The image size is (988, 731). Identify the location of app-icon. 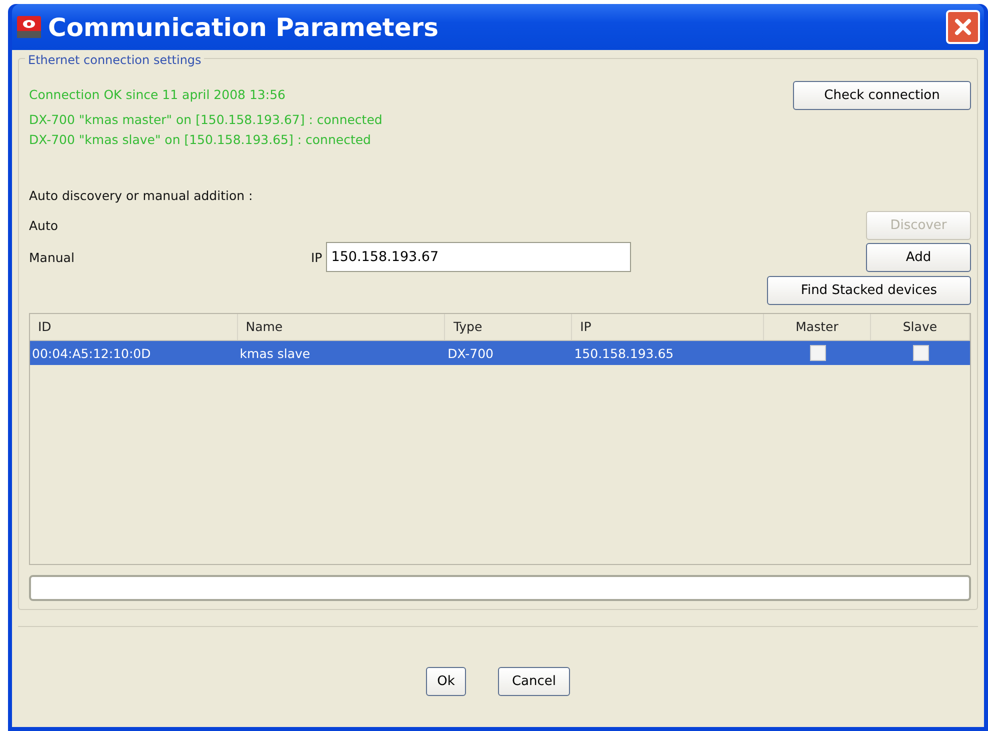
(29, 27).